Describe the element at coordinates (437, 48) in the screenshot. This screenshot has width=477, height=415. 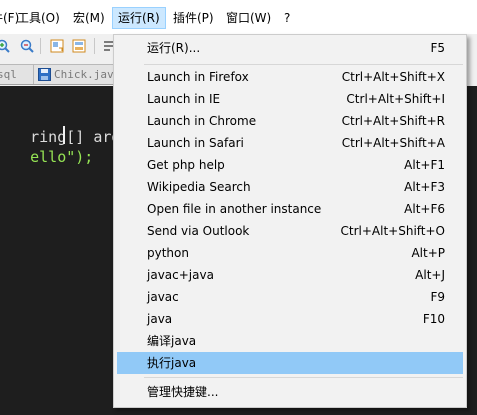
I see `menu-item-shortcut: F5` at that location.